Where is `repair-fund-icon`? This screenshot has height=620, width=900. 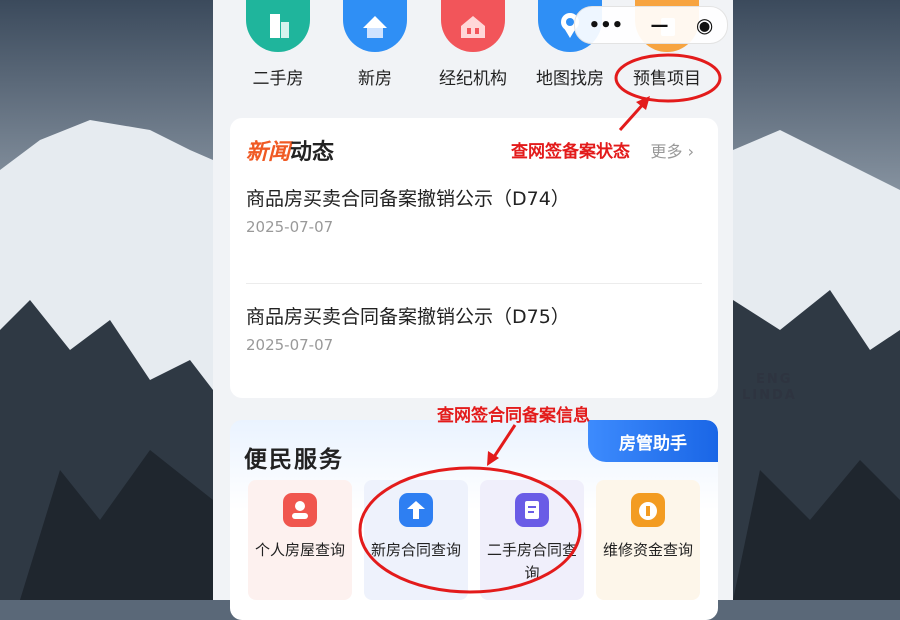
repair-fund-icon is located at coordinates (648, 510).